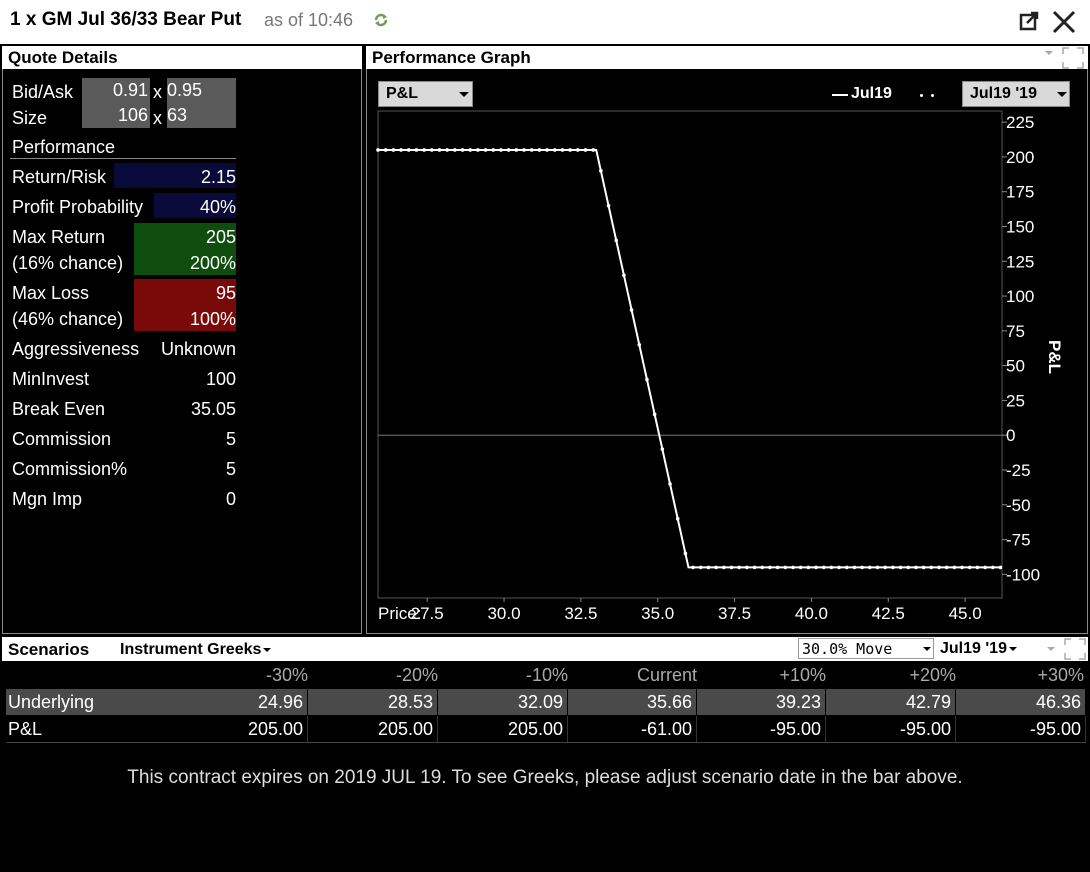 Image resolution: width=1090 pixels, height=872 pixels. Describe the element at coordinates (64, 147) in the screenshot. I see `performance-label: Performance` at that location.